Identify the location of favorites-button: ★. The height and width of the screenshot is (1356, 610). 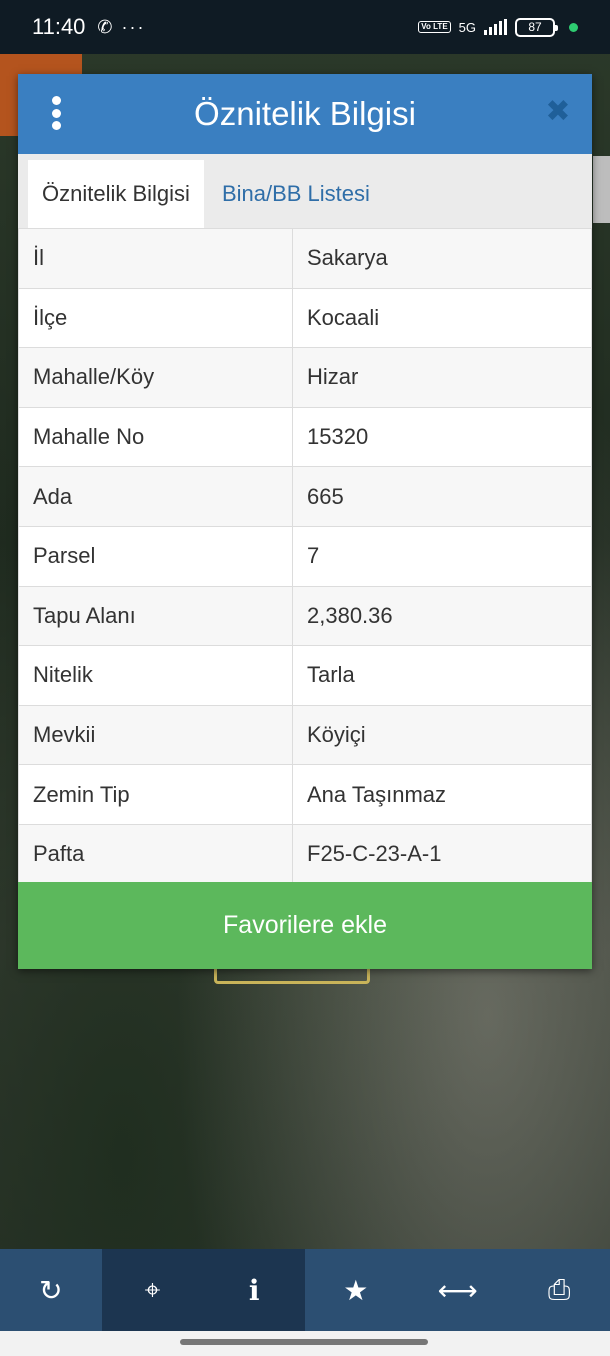
(356, 1290).